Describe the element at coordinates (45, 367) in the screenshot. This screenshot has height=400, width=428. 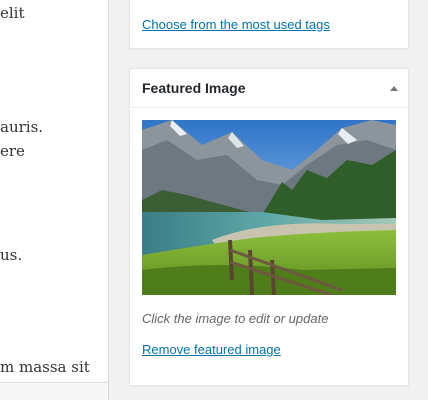
I see `editor-text-line: m massa sit` at that location.